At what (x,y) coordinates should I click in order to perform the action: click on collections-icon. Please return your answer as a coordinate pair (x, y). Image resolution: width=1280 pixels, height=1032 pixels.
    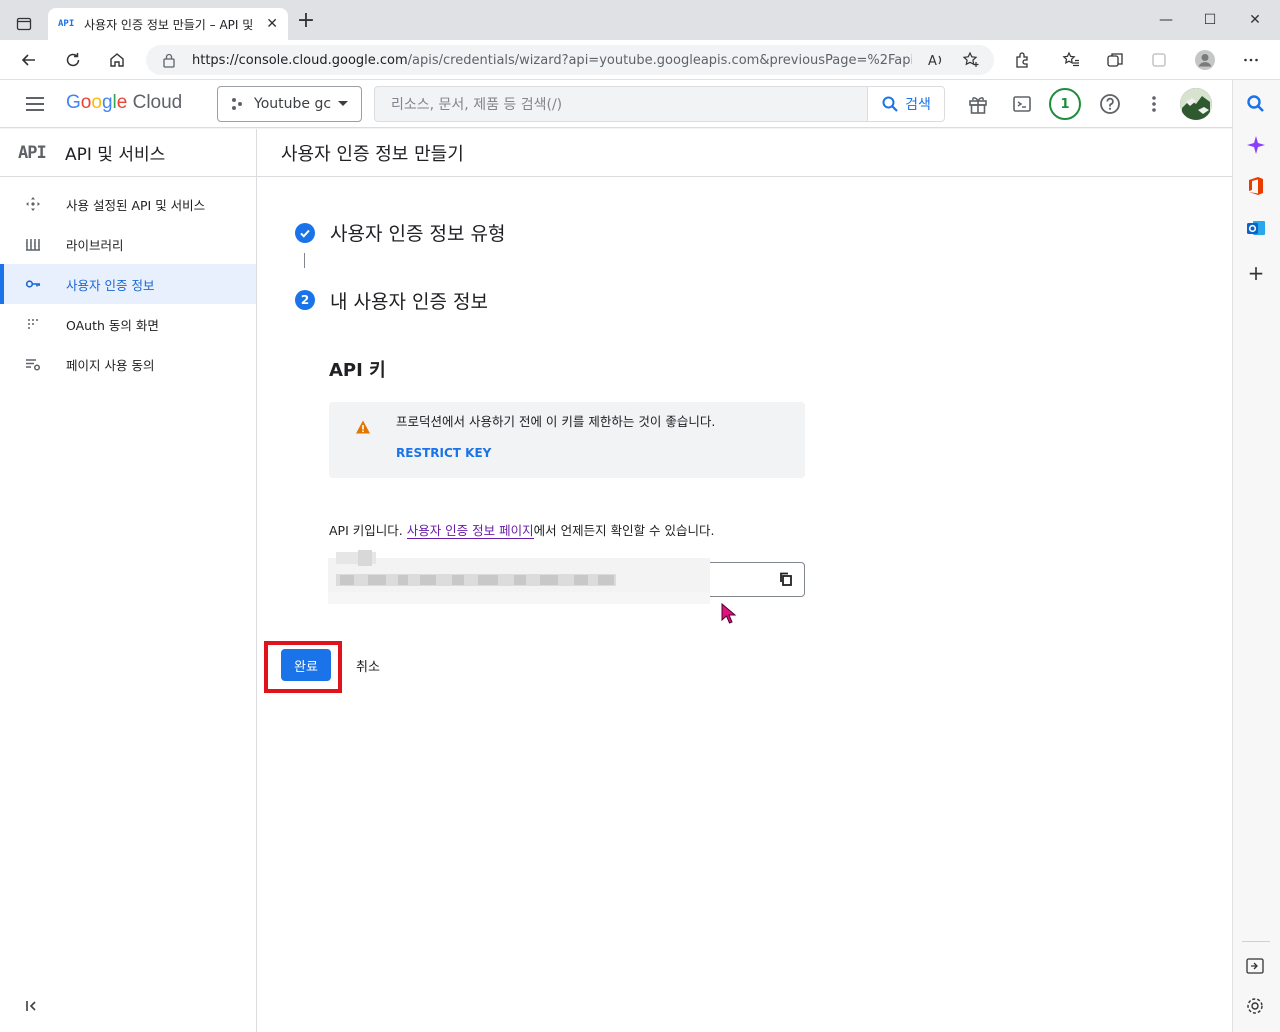
    Looking at the image, I should click on (1115, 60).